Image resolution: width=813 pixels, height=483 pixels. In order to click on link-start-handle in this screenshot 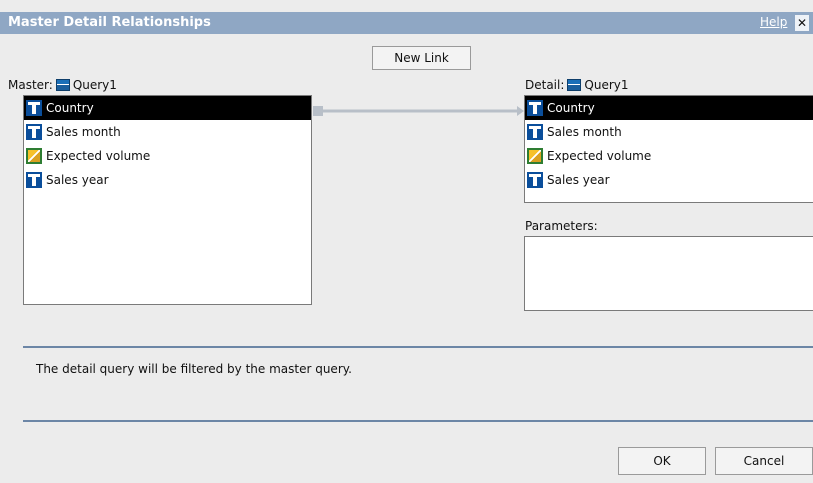, I will do `click(318, 111)`.